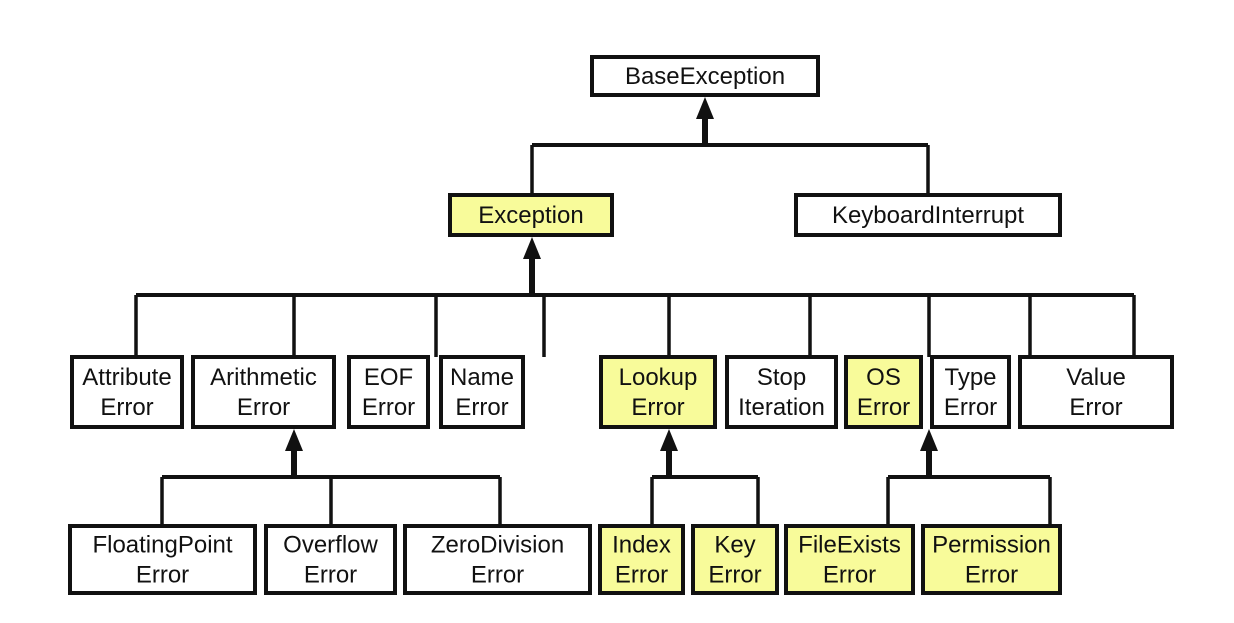 The height and width of the screenshot is (623, 1234). What do you see at coordinates (781, 392) in the screenshot?
I see `node-stop: Stop Iteration` at bounding box center [781, 392].